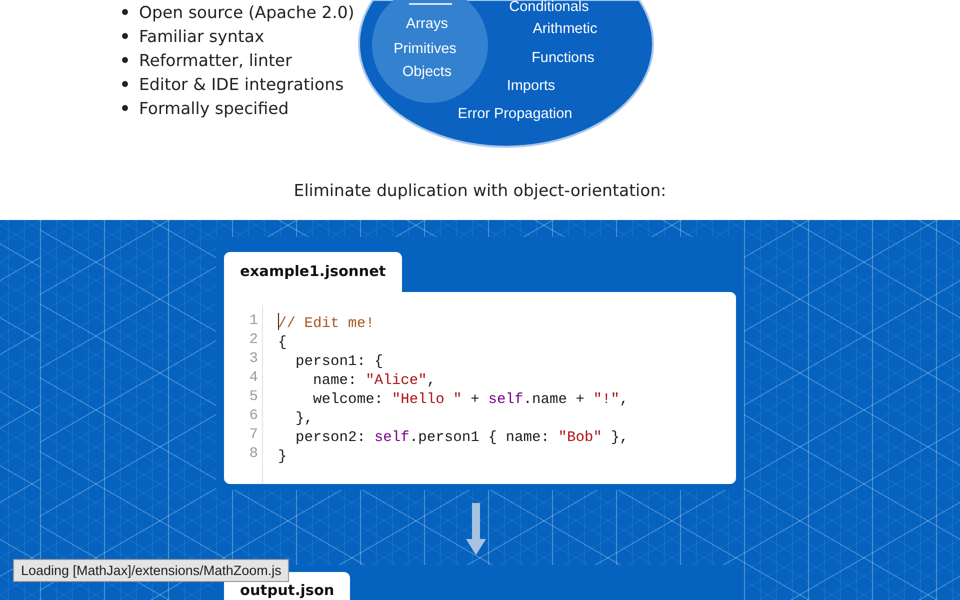  Describe the element at coordinates (201, 36) in the screenshot. I see `feature-item: Familiar syntax` at that location.